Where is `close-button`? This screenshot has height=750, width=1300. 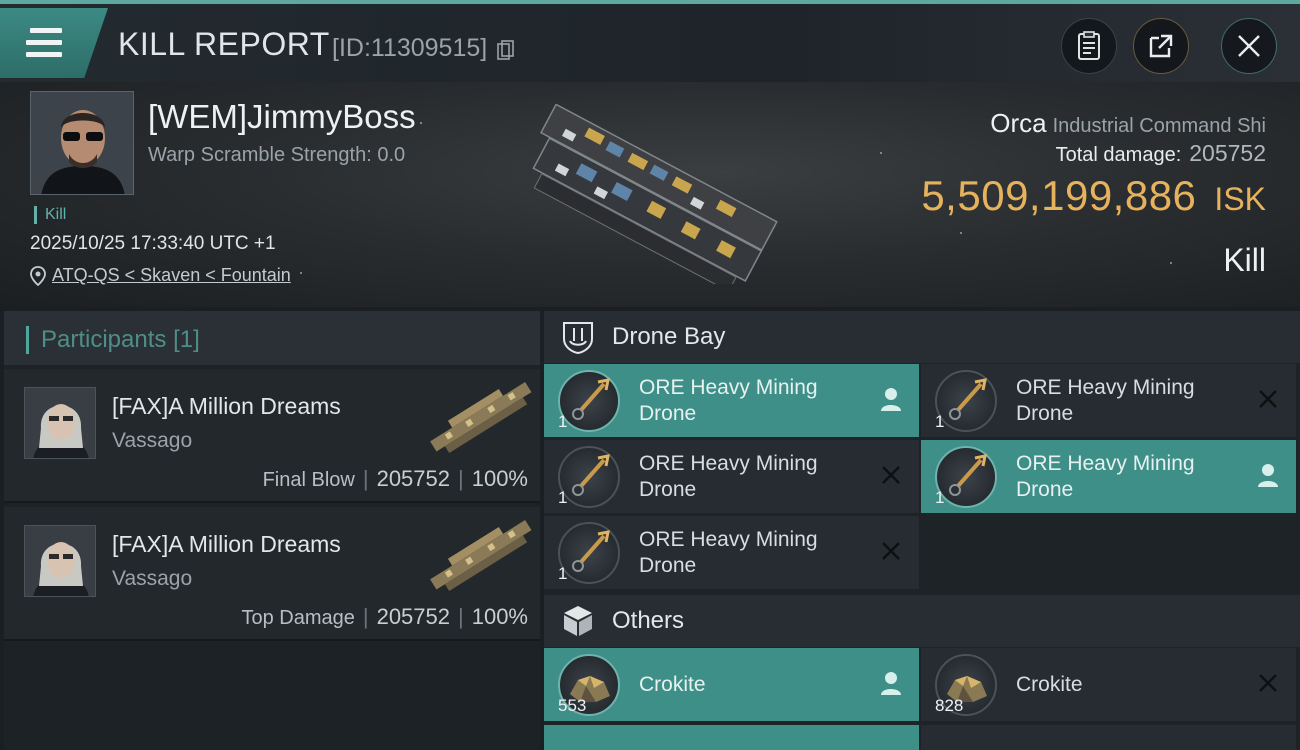 close-button is located at coordinates (1249, 46).